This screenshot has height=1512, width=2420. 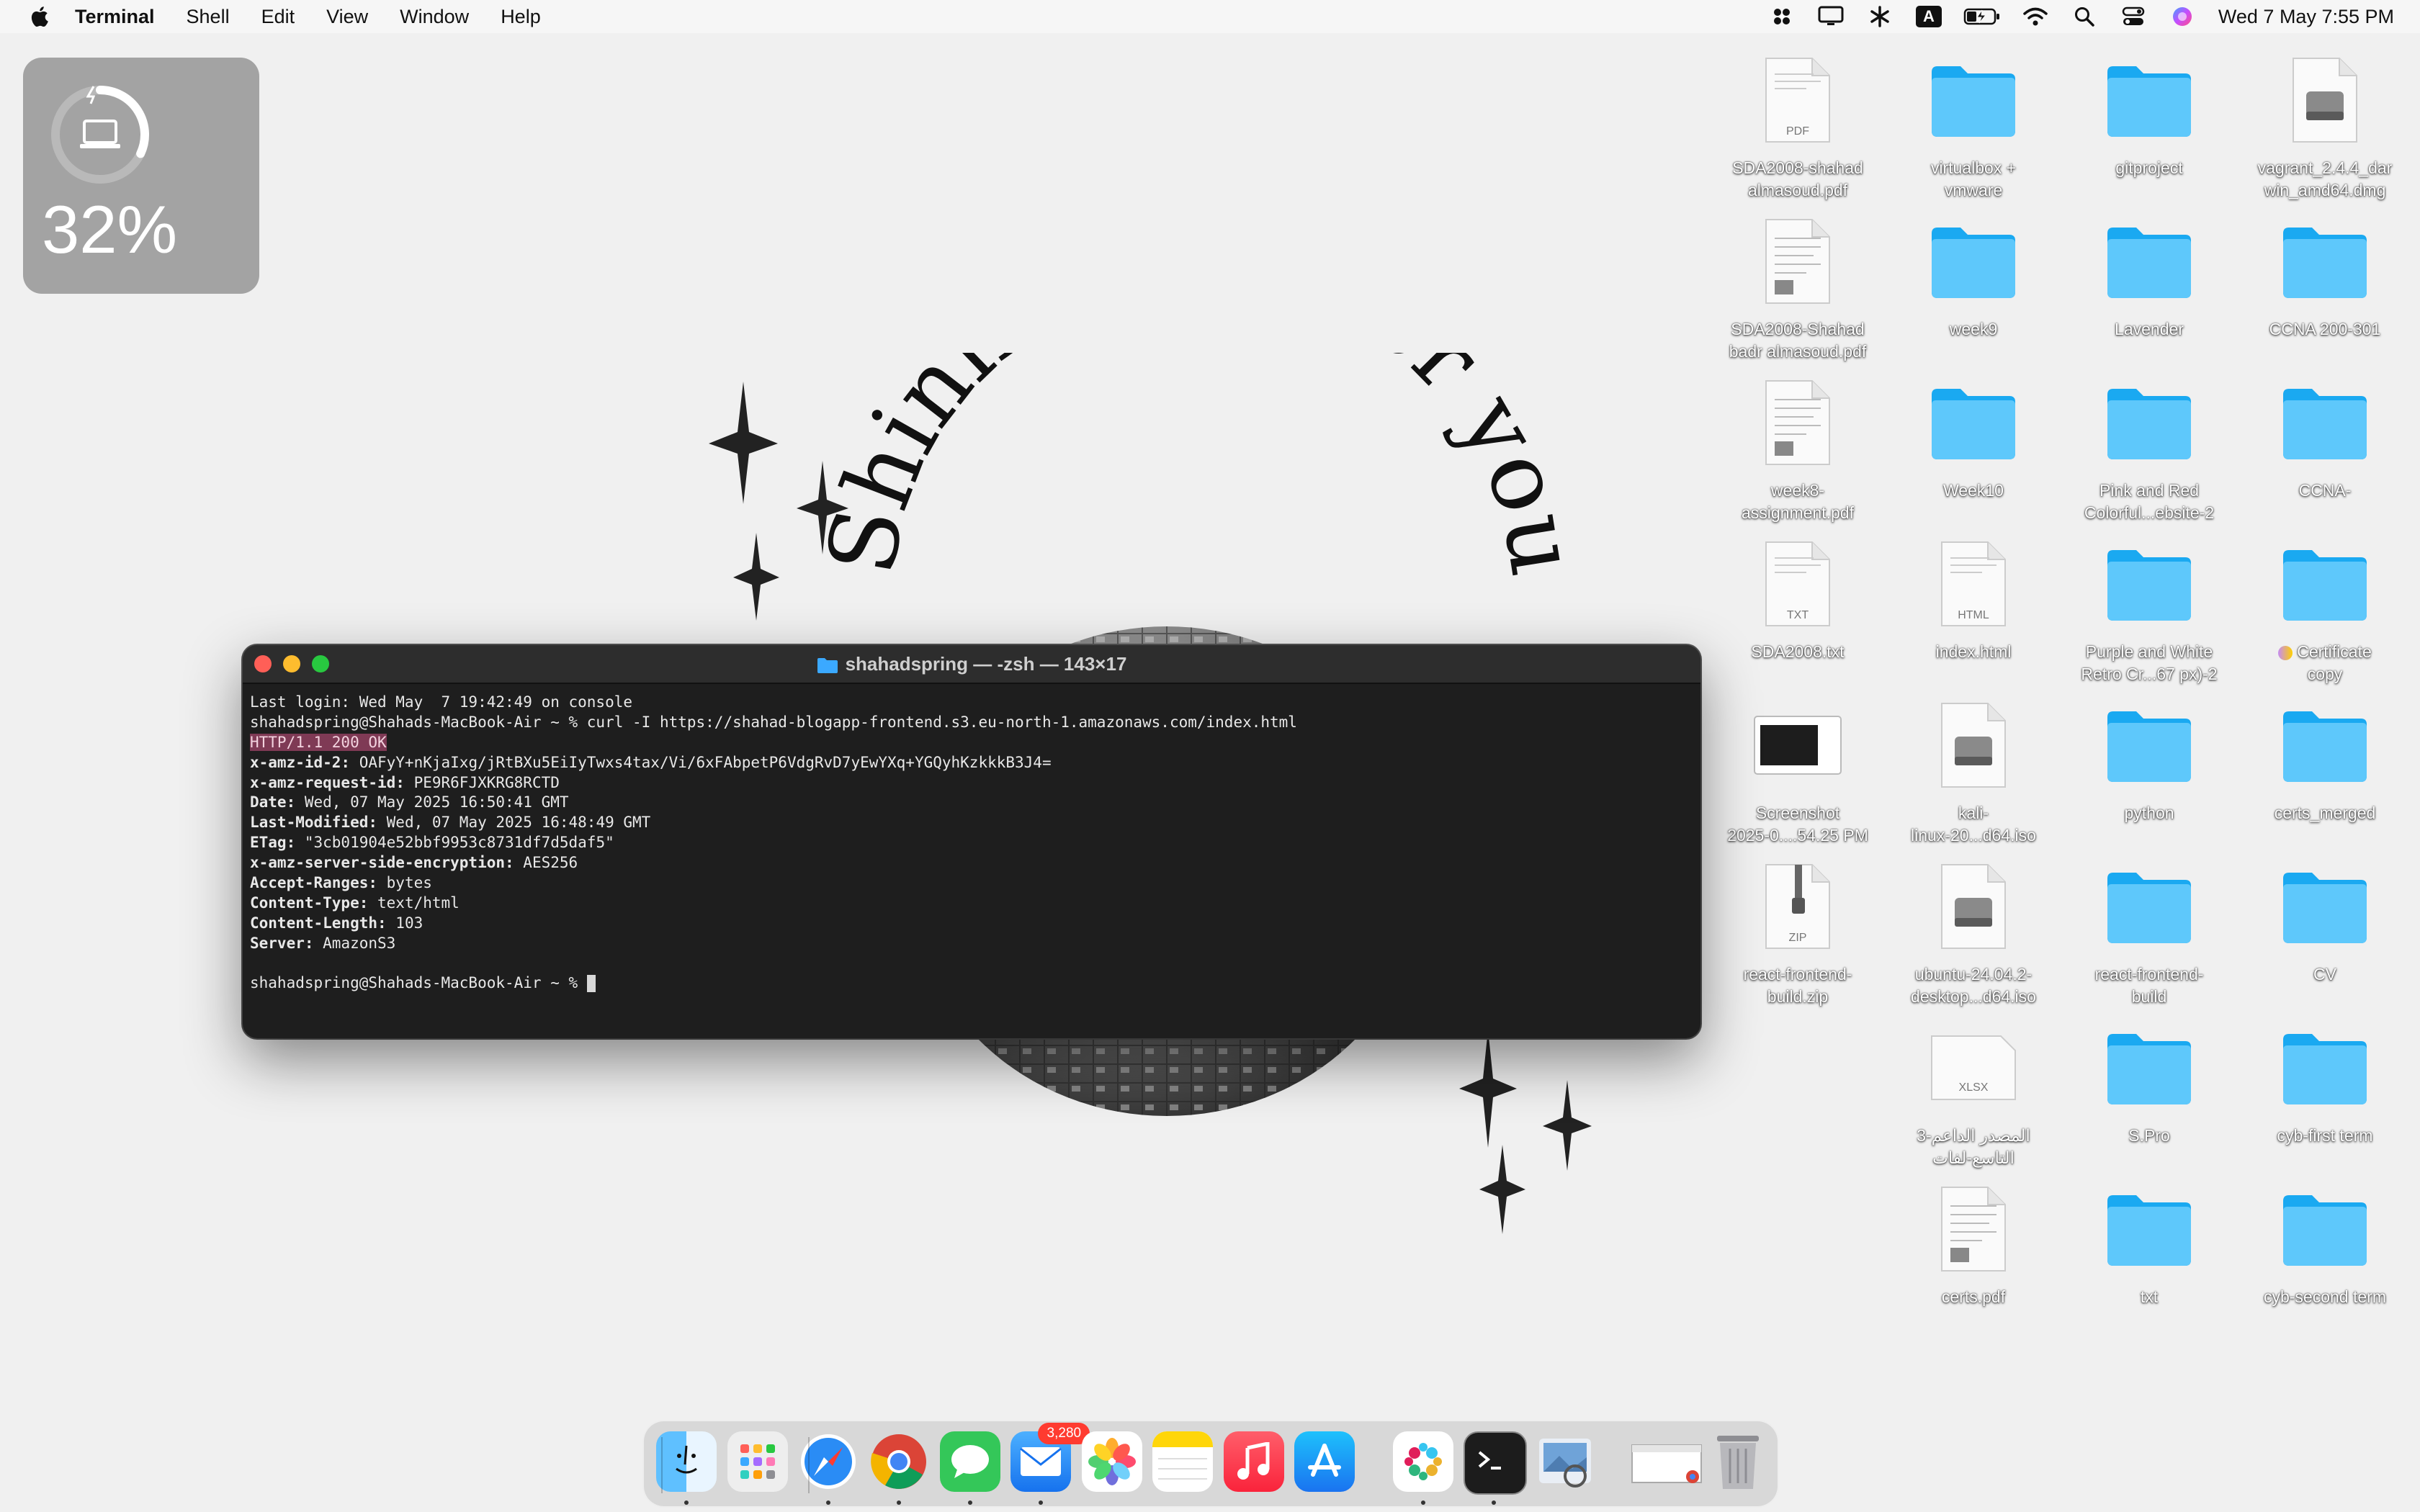 What do you see at coordinates (432, 802) in the screenshot?
I see `line-text: Wed, 07 May 2025 16:50:41 GMT` at bounding box center [432, 802].